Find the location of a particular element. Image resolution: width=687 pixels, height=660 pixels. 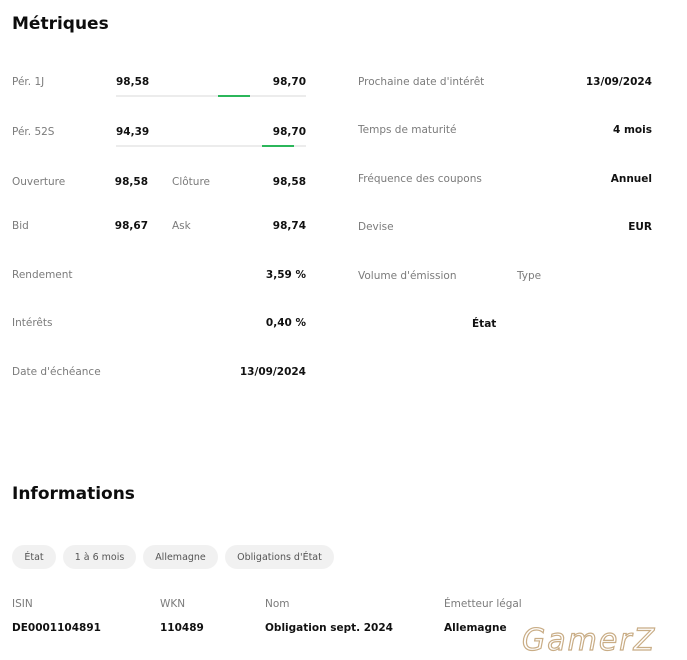

time-to-maturity-label: Temps de maturité is located at coordinates (407, 130).